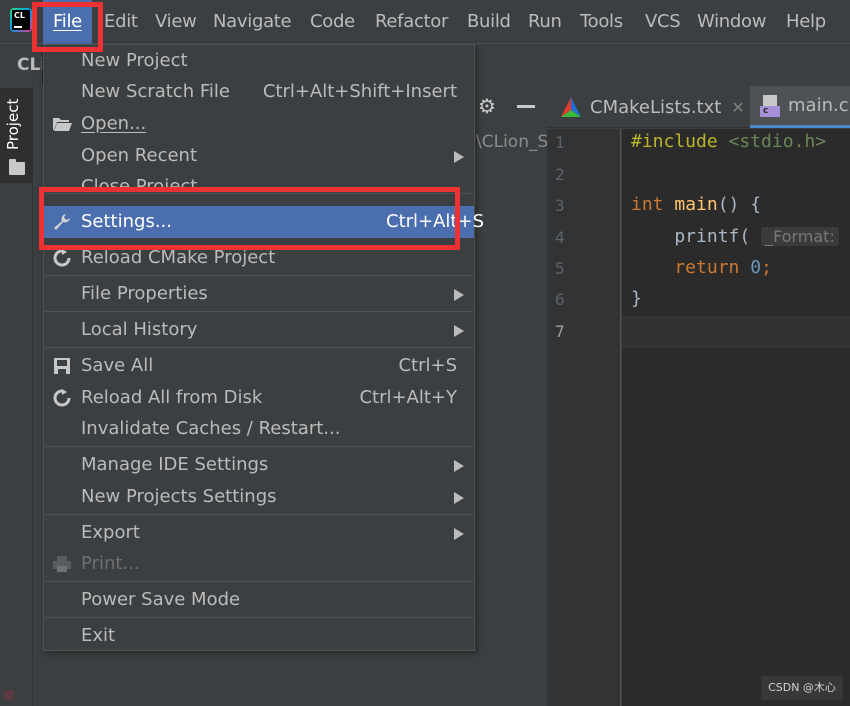 The height and width of the screenshot is (706, 850). Describe the element at coordinates (408, 397) in the screenshot. I see `shortcut-text: Ctrl+Alt+Y` at that location.